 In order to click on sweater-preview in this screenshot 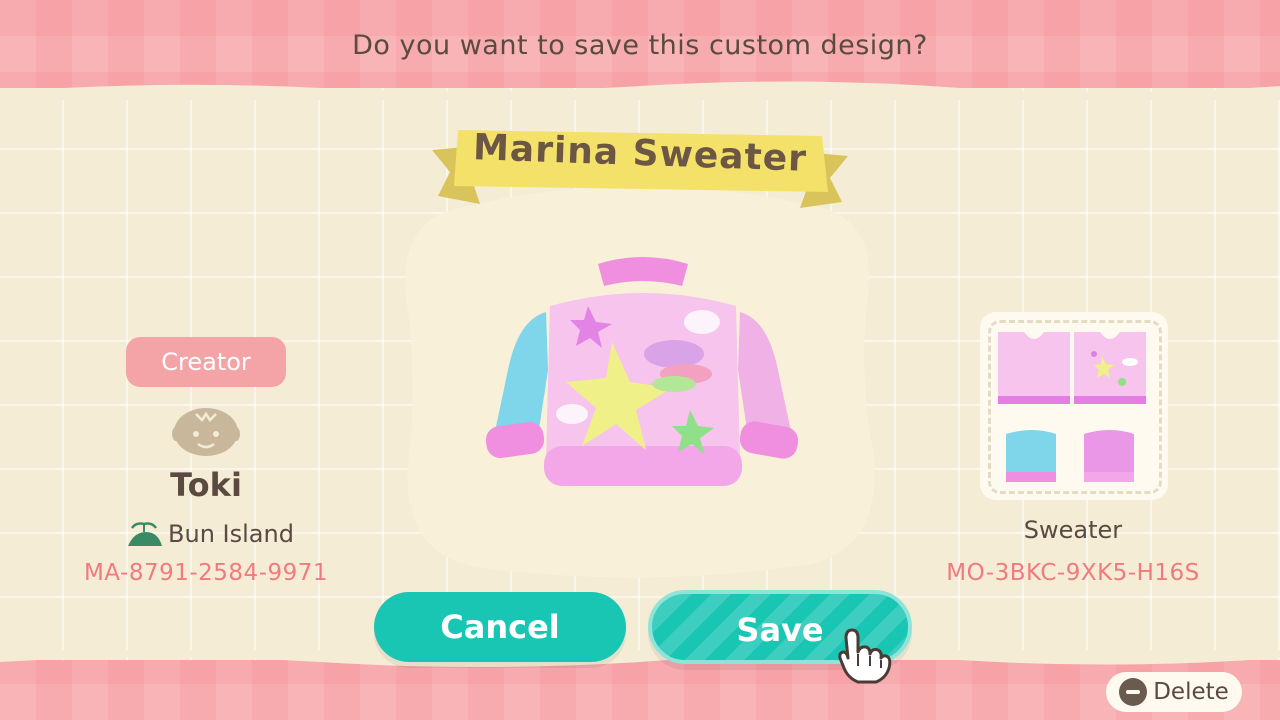, I will do `click(642, 371)`.